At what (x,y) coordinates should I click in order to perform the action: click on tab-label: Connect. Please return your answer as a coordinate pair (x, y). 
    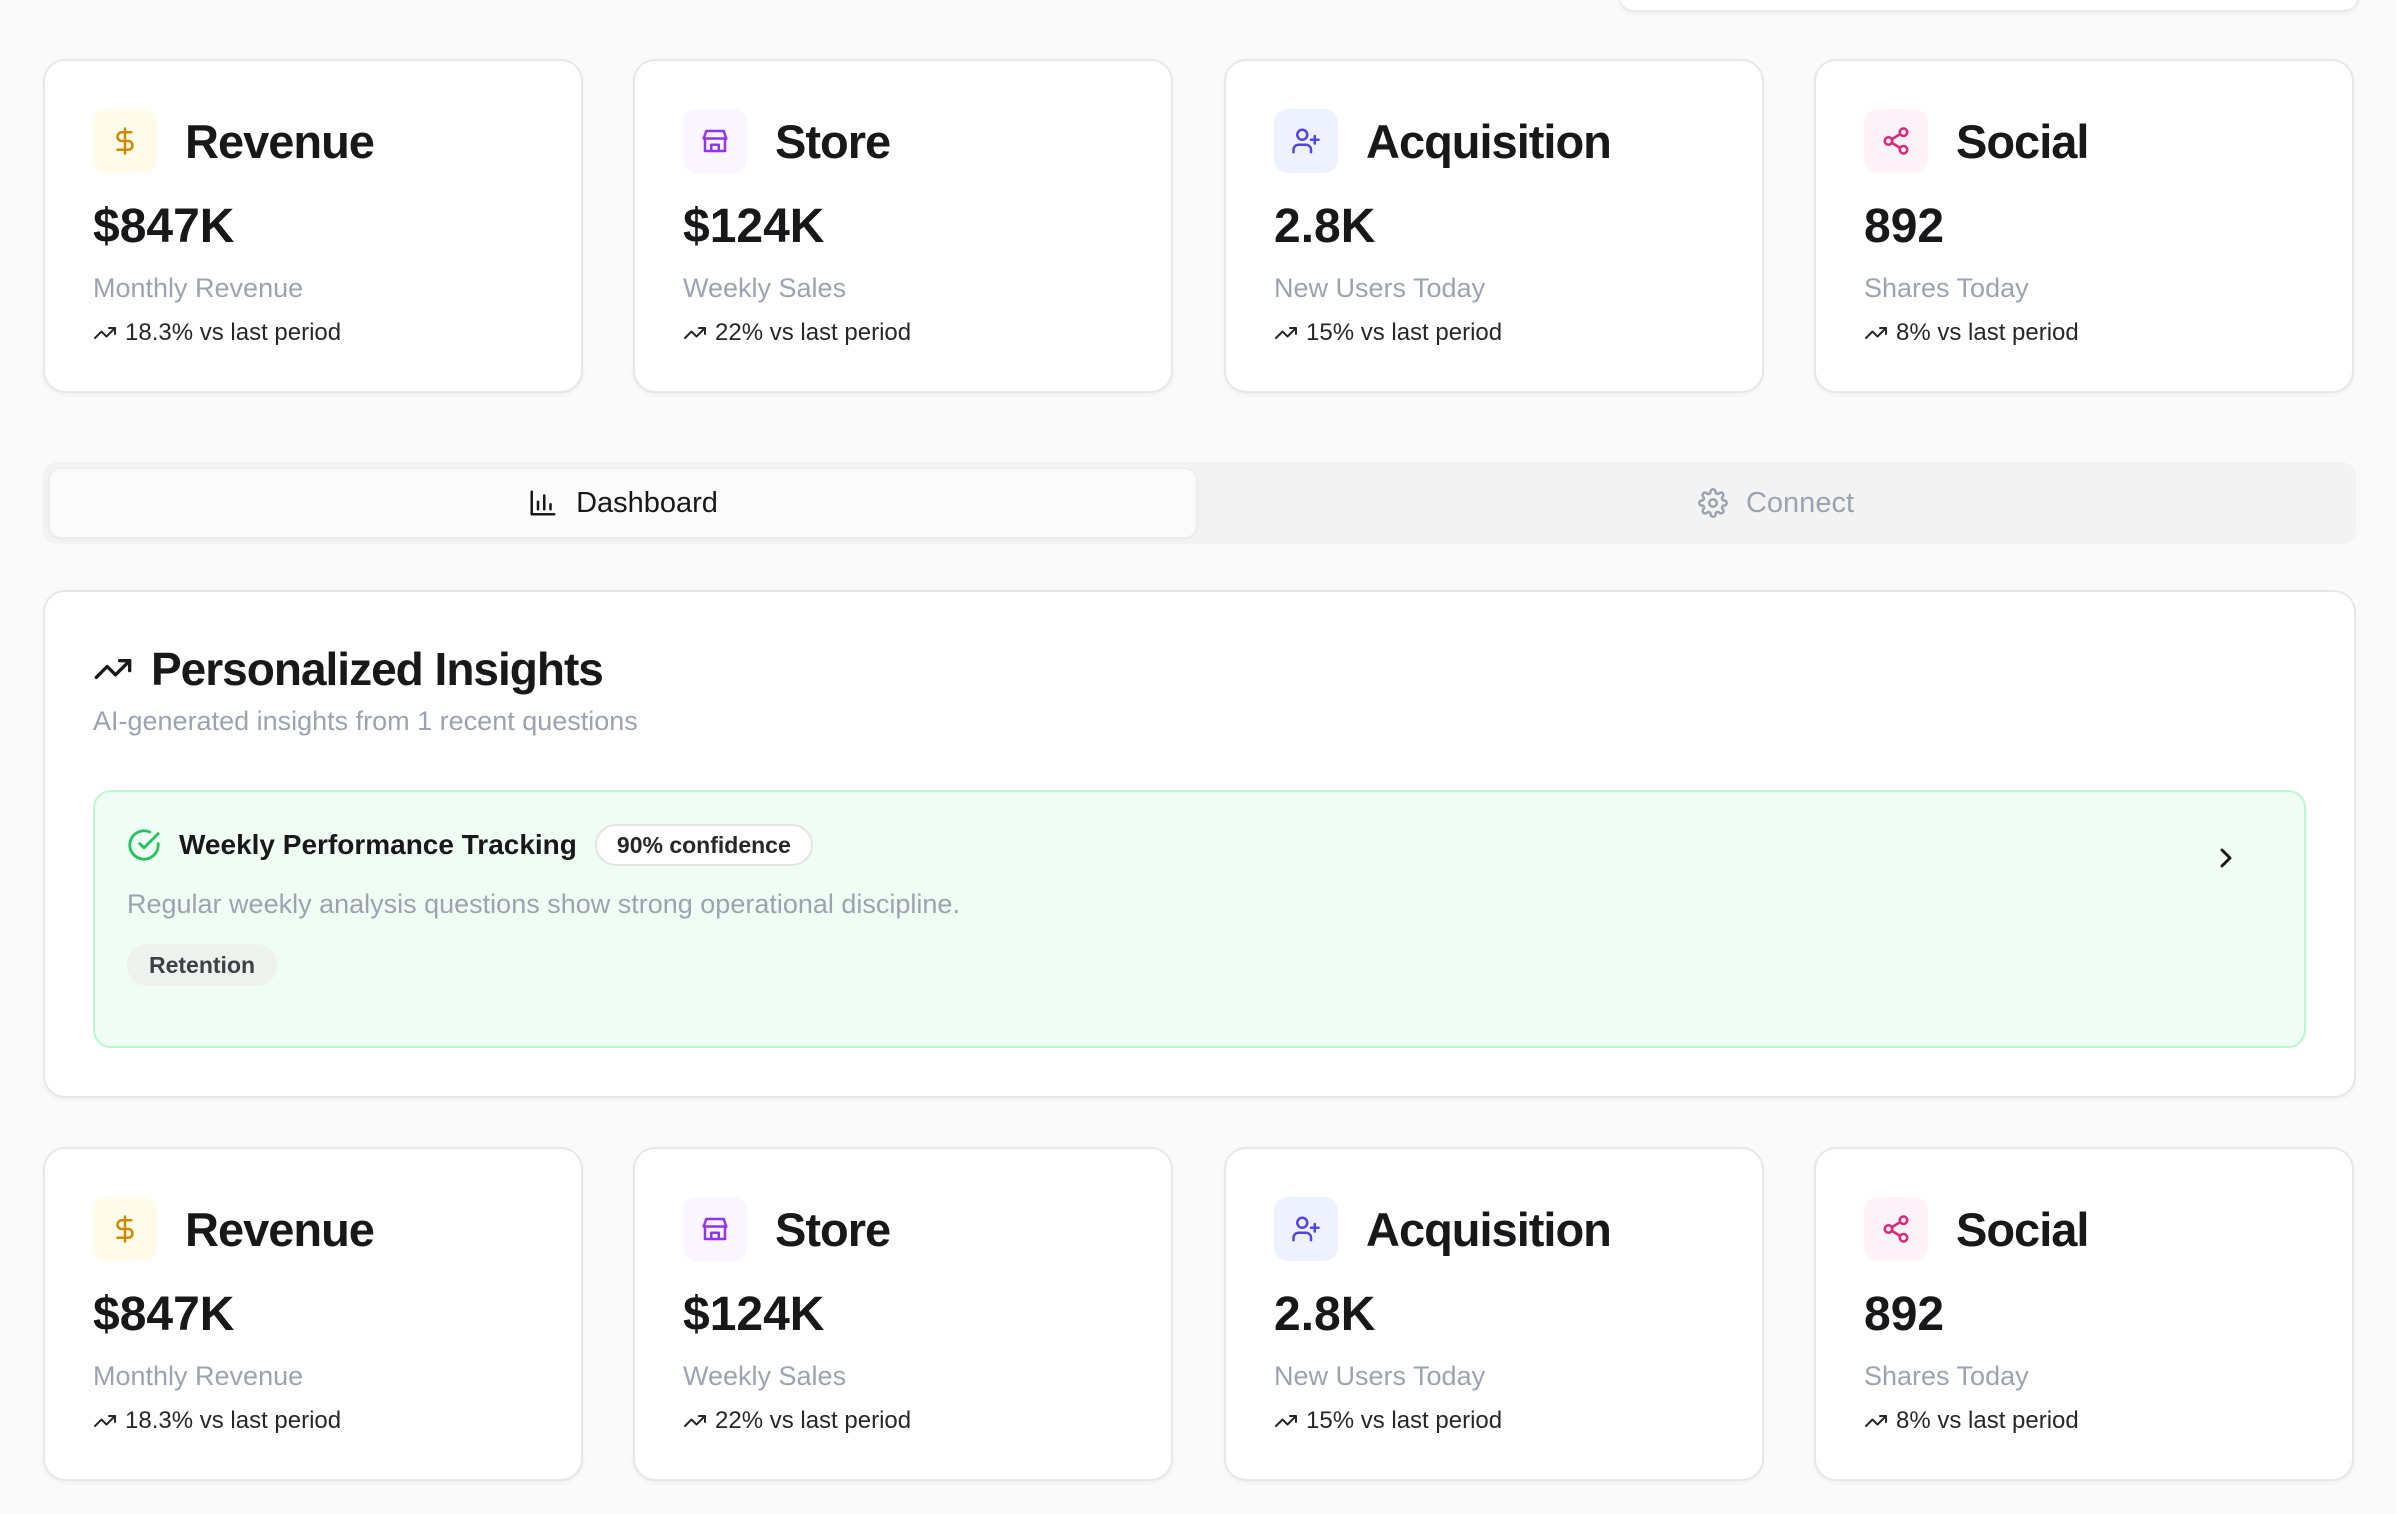
    Looking at the image, I should click on (1799, 502).